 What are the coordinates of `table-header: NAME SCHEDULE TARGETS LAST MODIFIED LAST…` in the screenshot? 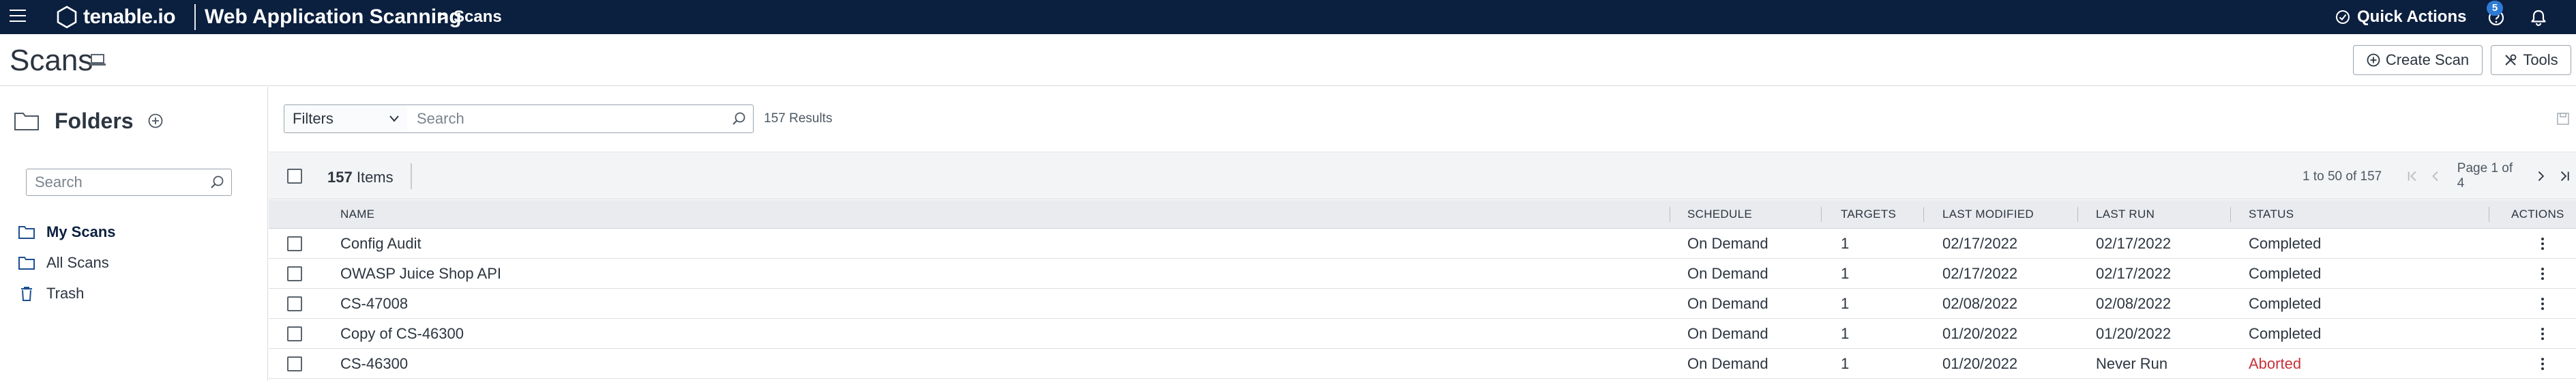 It's located at (1422, 214).